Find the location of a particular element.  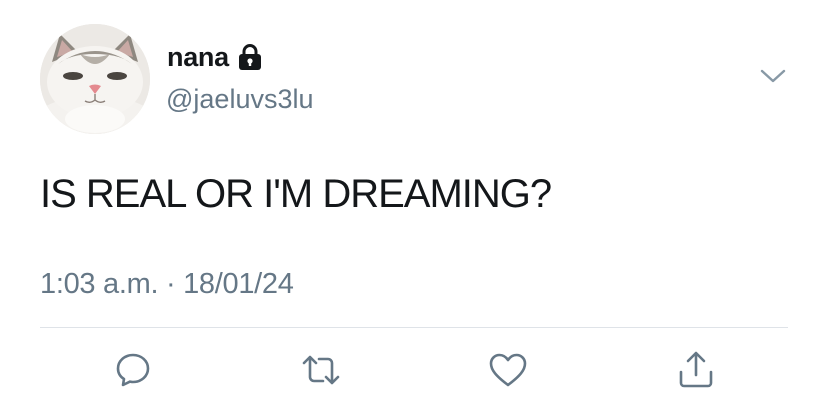

retweet-icon is located at coordinates (321, 370).